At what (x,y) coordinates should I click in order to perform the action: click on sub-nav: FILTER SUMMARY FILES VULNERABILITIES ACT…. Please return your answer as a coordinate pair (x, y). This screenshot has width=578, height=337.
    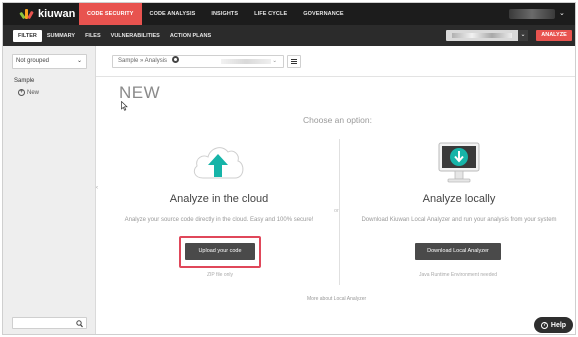
    Looking at the image, I should click on (114, 36).